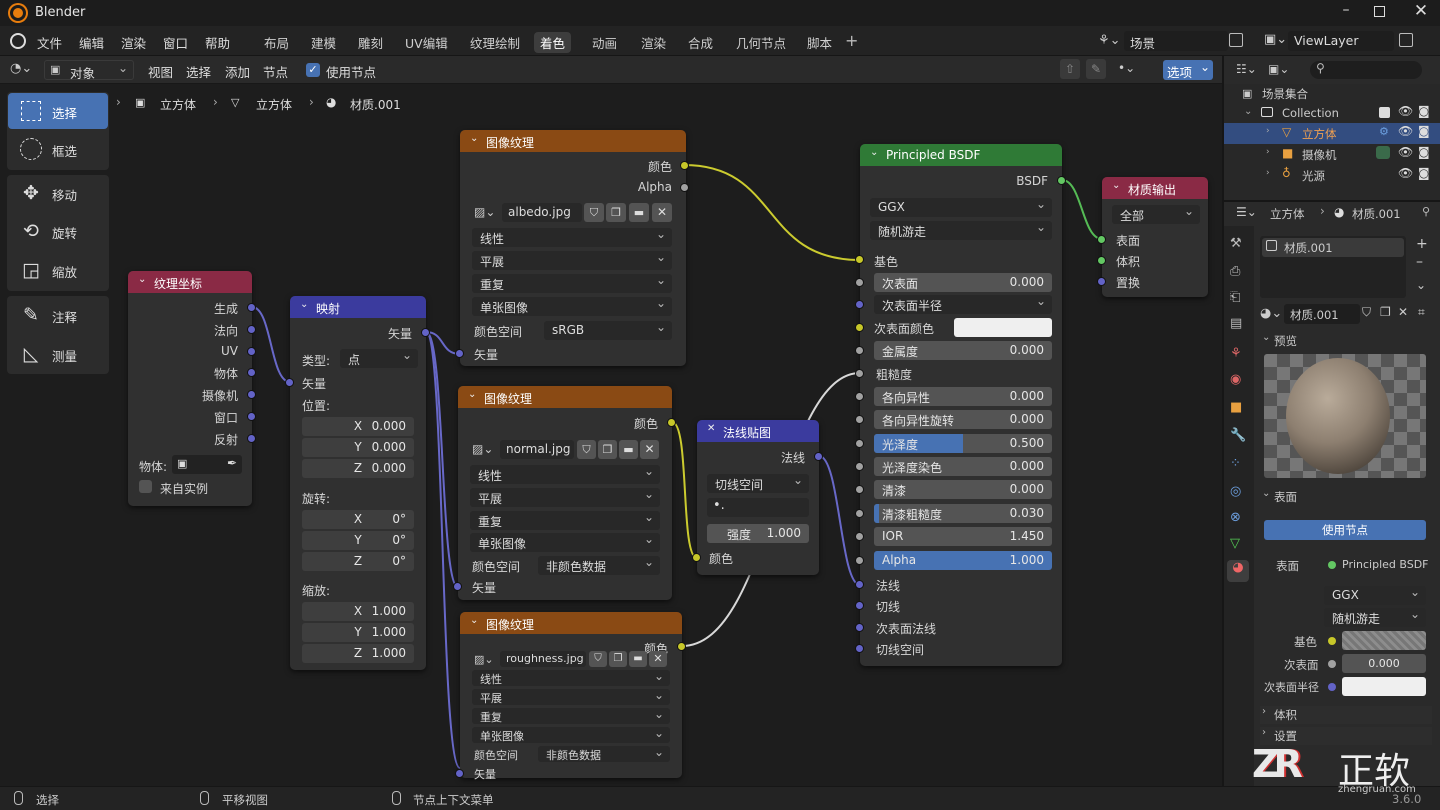 The height and width of the screenshot is (810, 1440). Describe the element at coordinates (1421, 312) in the screenshot. I see `browse-slot-icon: ⌗` at that location.